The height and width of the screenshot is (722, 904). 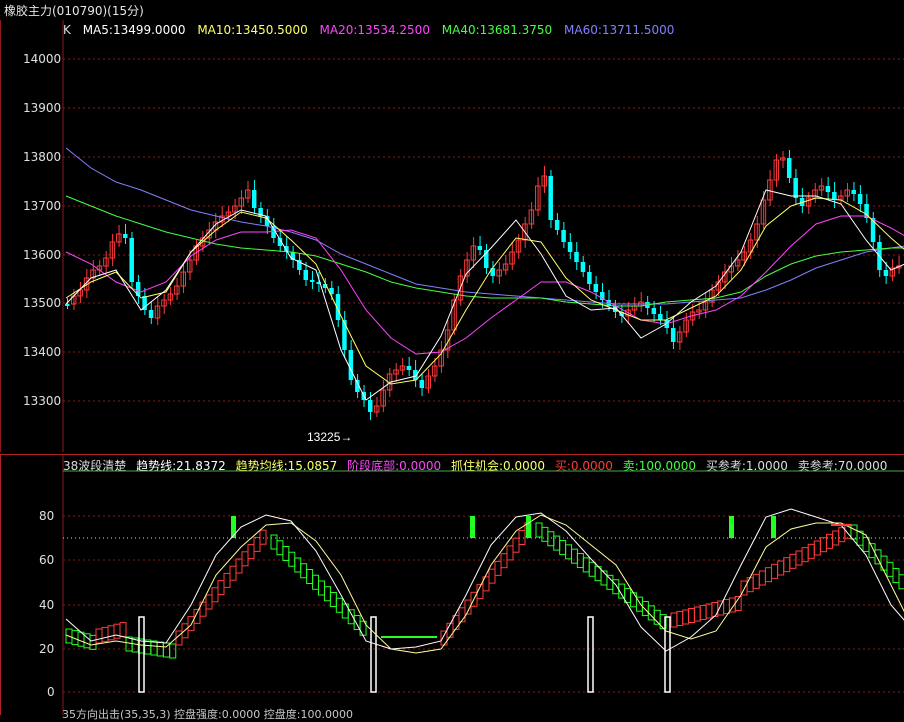 I want to click on ind-label-20: 20, so click(x=47, y=649).